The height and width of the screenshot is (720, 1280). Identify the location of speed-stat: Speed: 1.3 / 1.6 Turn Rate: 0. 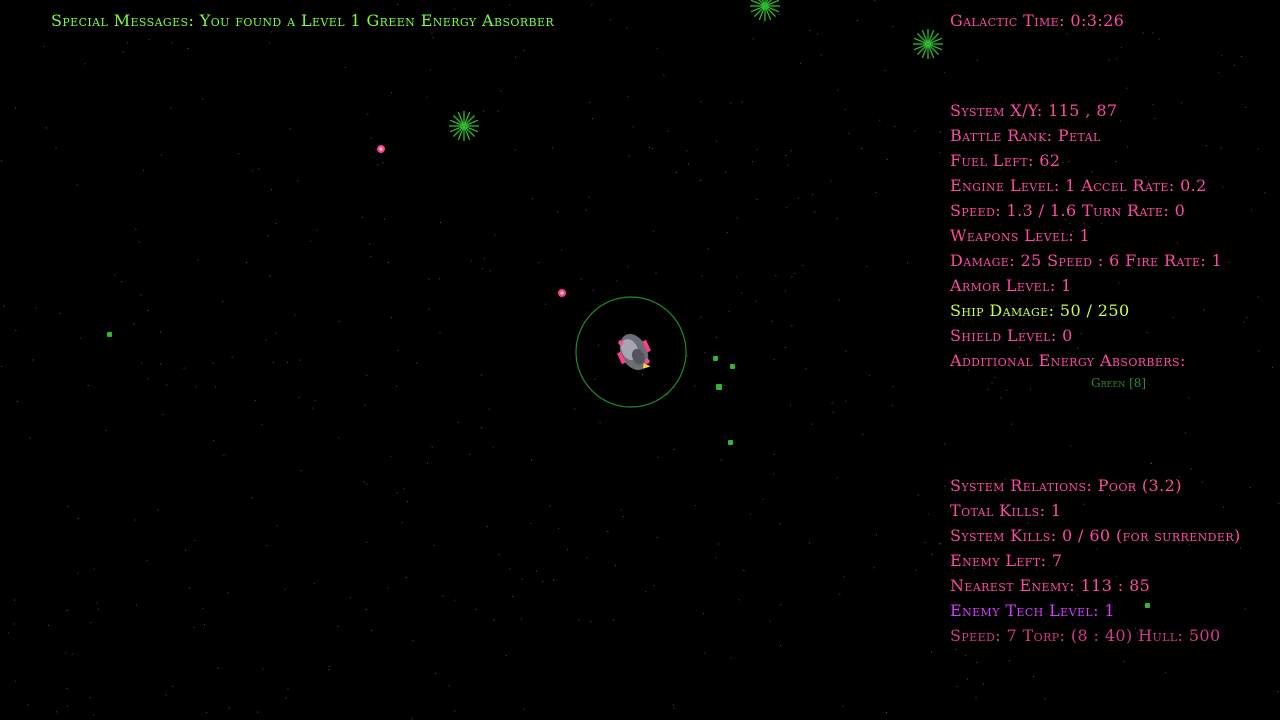
(1068, 210).